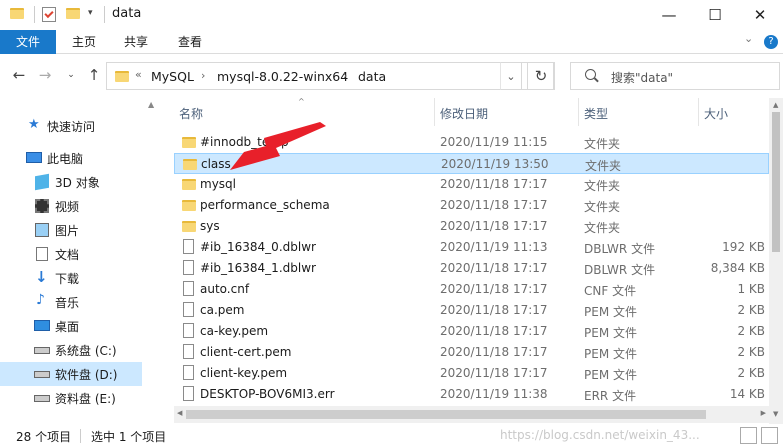  Describe the element at coordinates (84, 42) in the screenshot. I see `tab-home: 主页` at that location.